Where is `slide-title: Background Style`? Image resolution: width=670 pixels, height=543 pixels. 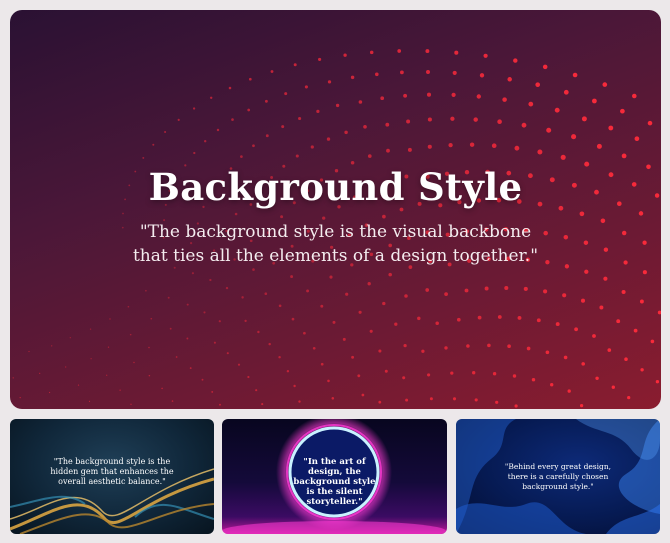 slide-title: Background Style is located at coordinates (335, 187).